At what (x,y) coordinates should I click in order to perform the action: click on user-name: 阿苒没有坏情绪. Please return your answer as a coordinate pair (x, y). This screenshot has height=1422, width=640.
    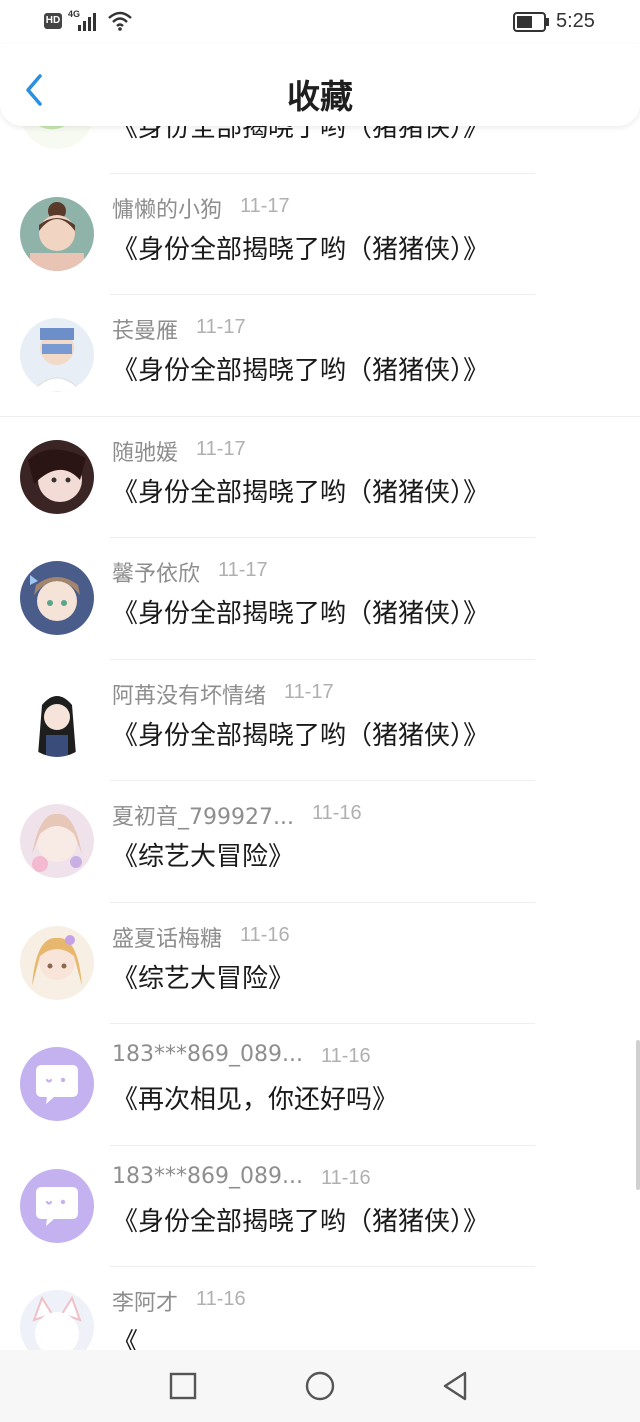
    Looking at the image, I should click on (189, 694).